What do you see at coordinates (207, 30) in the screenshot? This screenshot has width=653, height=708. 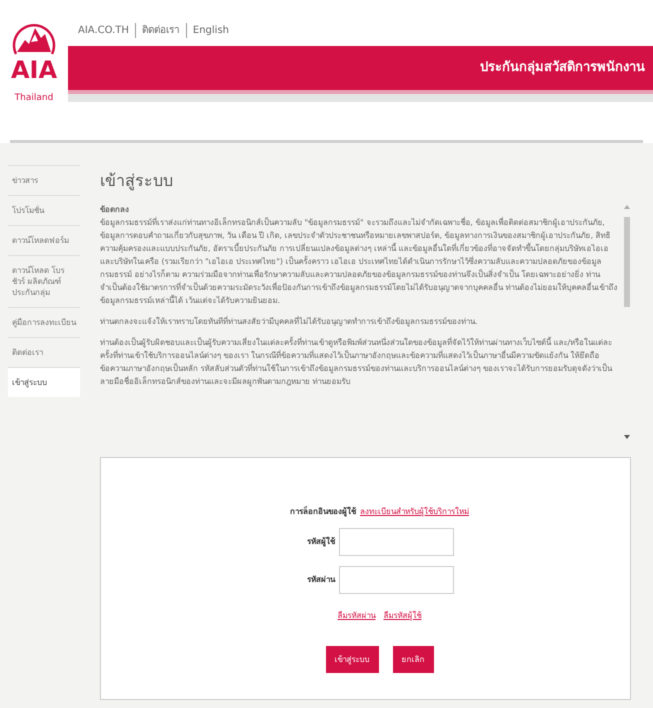 I see `top-link: English` at bounding box center [207, 30].